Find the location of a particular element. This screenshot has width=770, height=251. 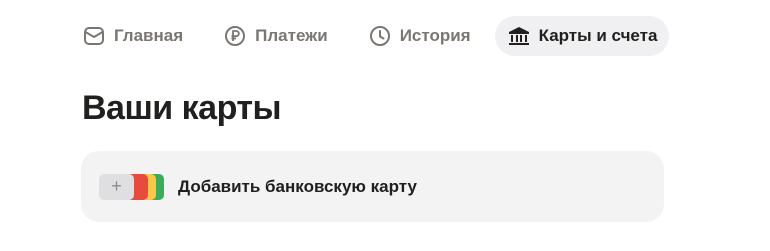

card-stack-icon: + is located at coordinates (132, 186).